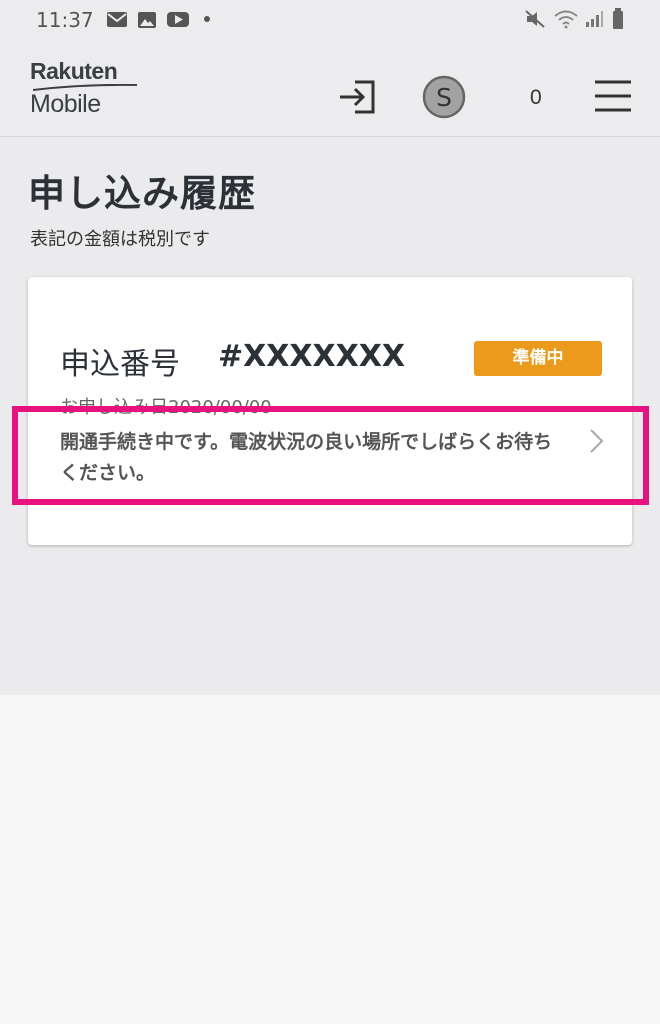 The height and width of the screenshot is (1024, 660). I want to click on tax-note: 表記の金額は税別です, so click(120, 239).